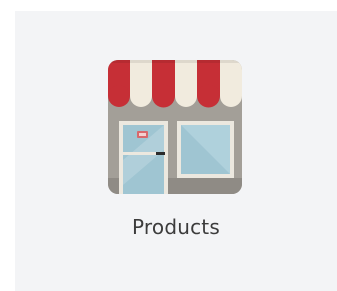 The image size is (337, 291). What do you see at coordinates (176, 227) in the screenshot?
I see `app-label: Products` at bounding box center [176, 227].